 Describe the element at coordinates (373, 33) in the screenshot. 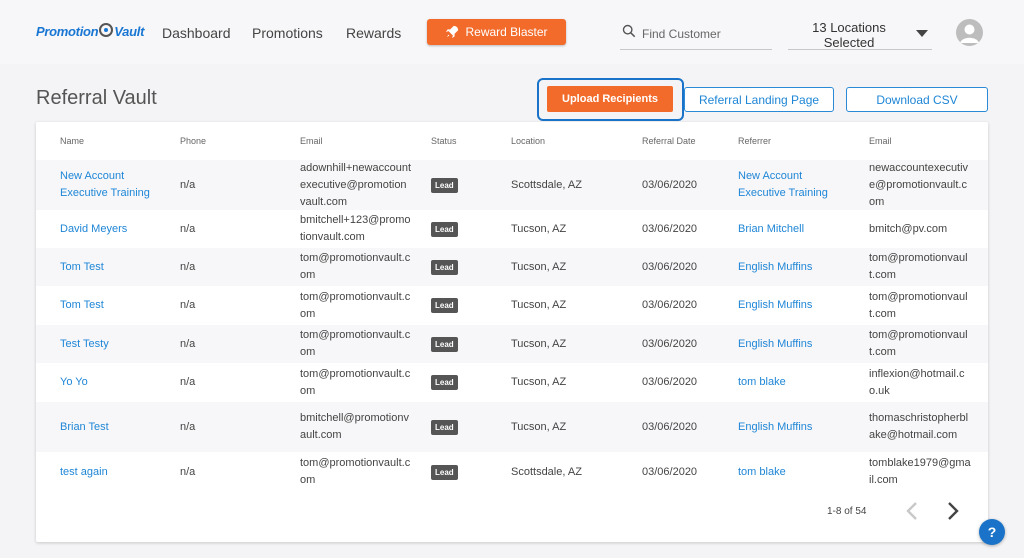

I see `nav-rewards: Rewards` at that location.